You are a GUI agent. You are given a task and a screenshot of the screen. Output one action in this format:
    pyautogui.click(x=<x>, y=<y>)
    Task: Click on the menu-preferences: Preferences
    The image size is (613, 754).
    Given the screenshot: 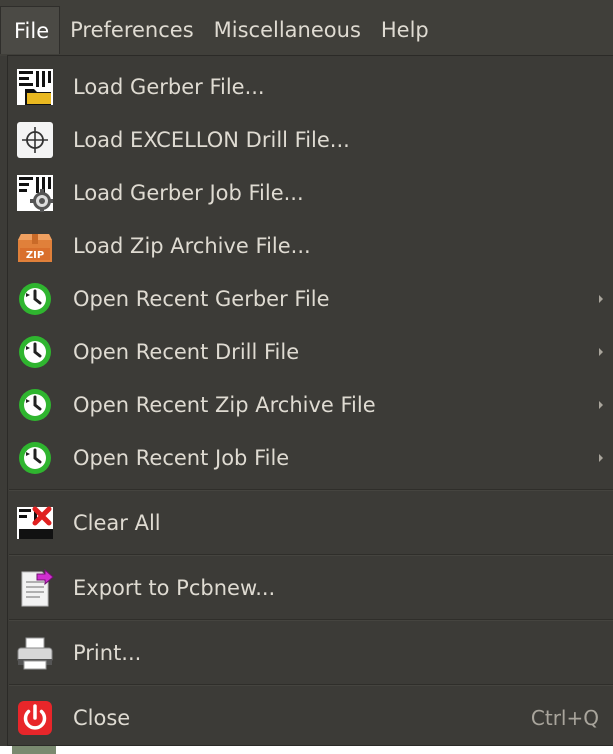 What is the action you would take?
    pyautogui.click(x=132, y=30)
    